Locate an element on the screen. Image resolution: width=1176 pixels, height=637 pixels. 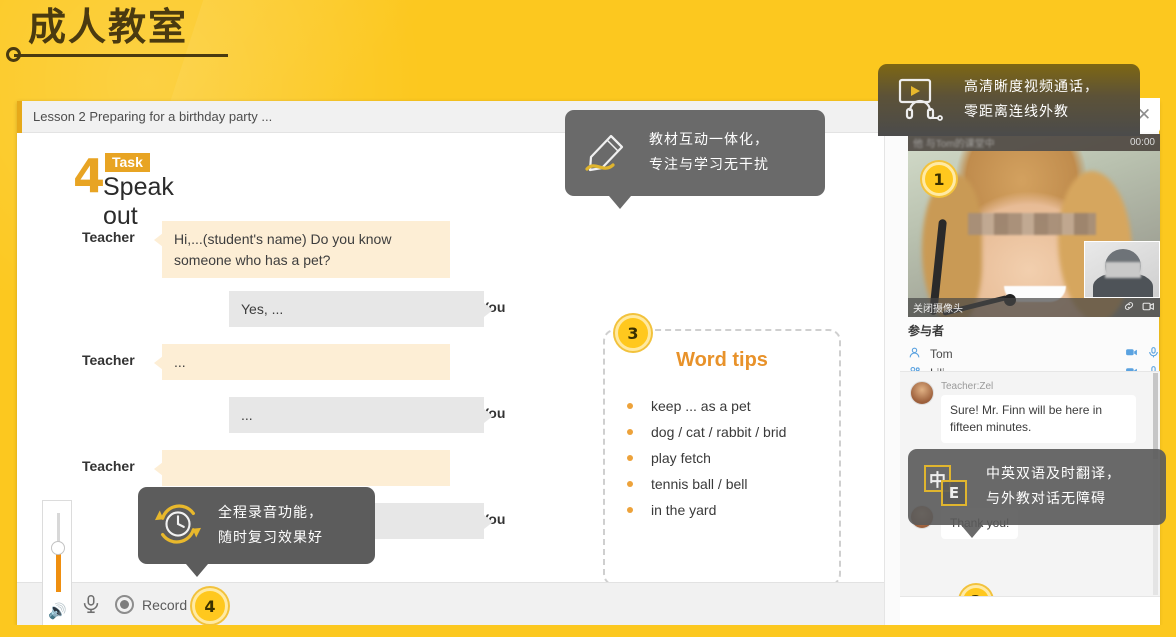
volume-fill is located at coordinates (58, 570).